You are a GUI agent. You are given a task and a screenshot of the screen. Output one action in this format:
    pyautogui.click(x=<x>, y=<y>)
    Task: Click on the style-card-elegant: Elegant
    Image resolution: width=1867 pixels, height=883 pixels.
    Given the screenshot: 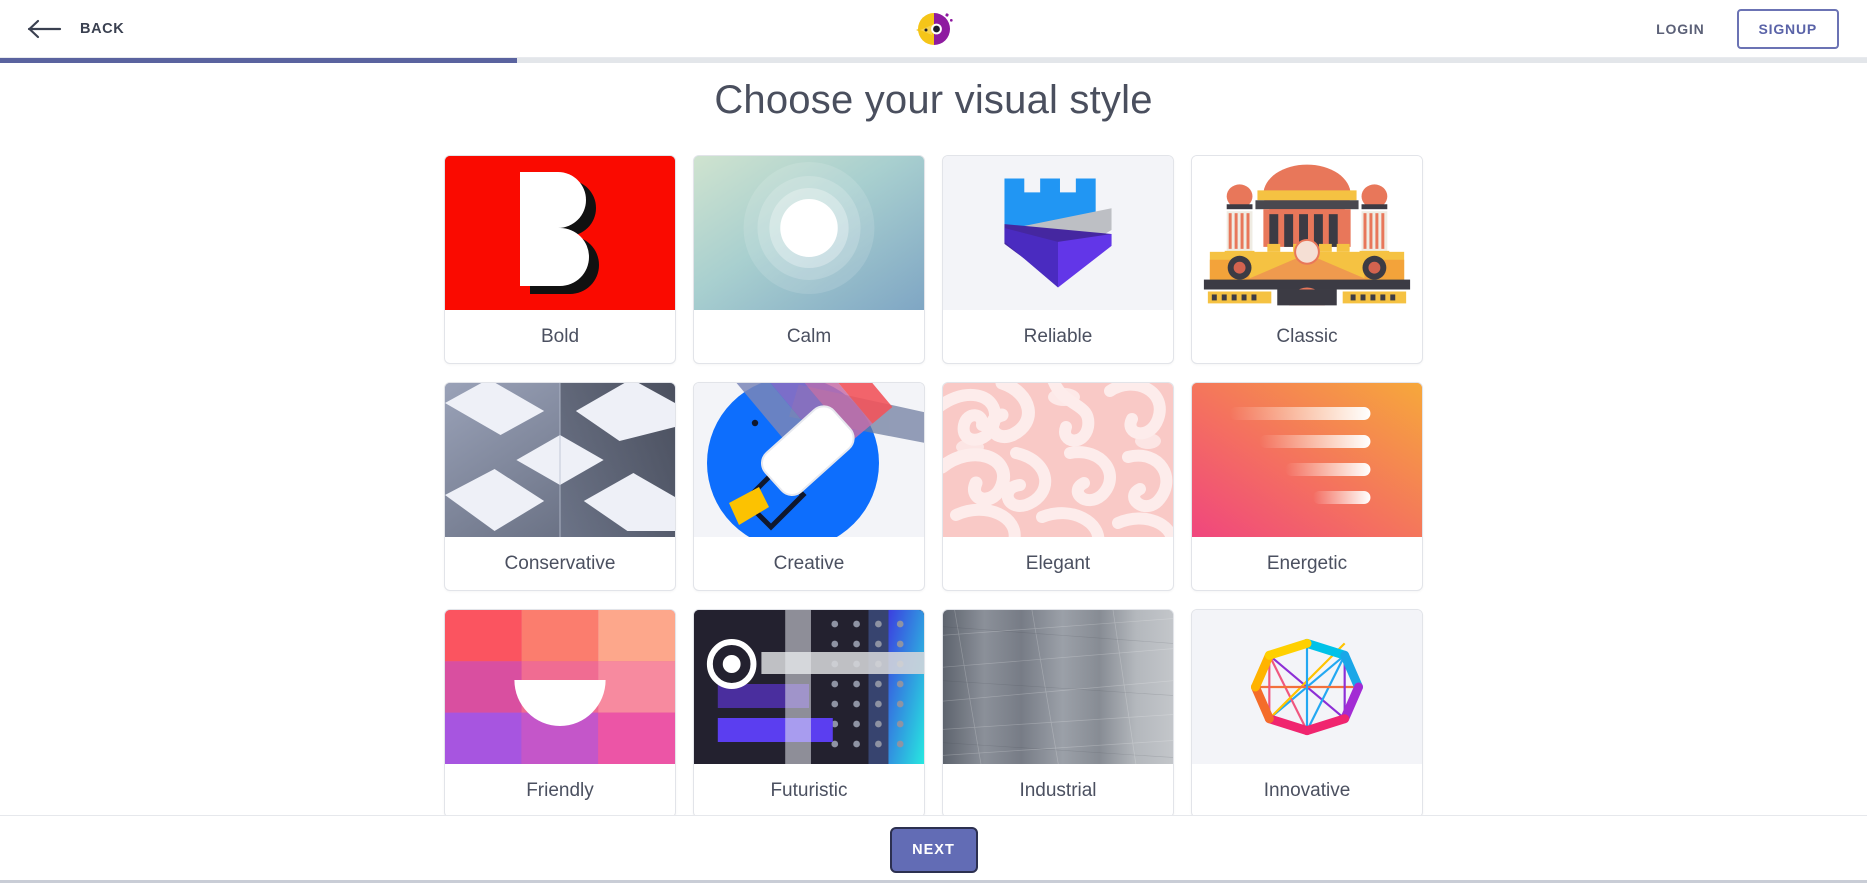 What is the action you would take?
    pyautogui.click(x=1058, y=486)
    